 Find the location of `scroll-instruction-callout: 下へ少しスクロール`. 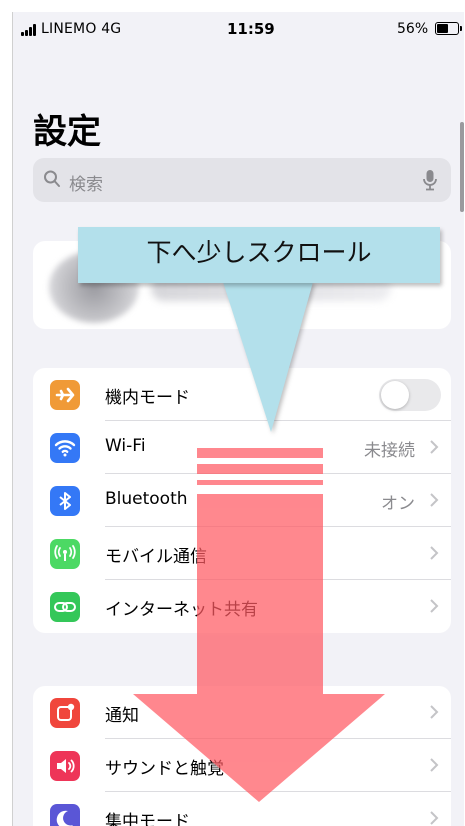

scroll-instruction-callout: 下へ少しスクロール is located at coordinates (259, 255).